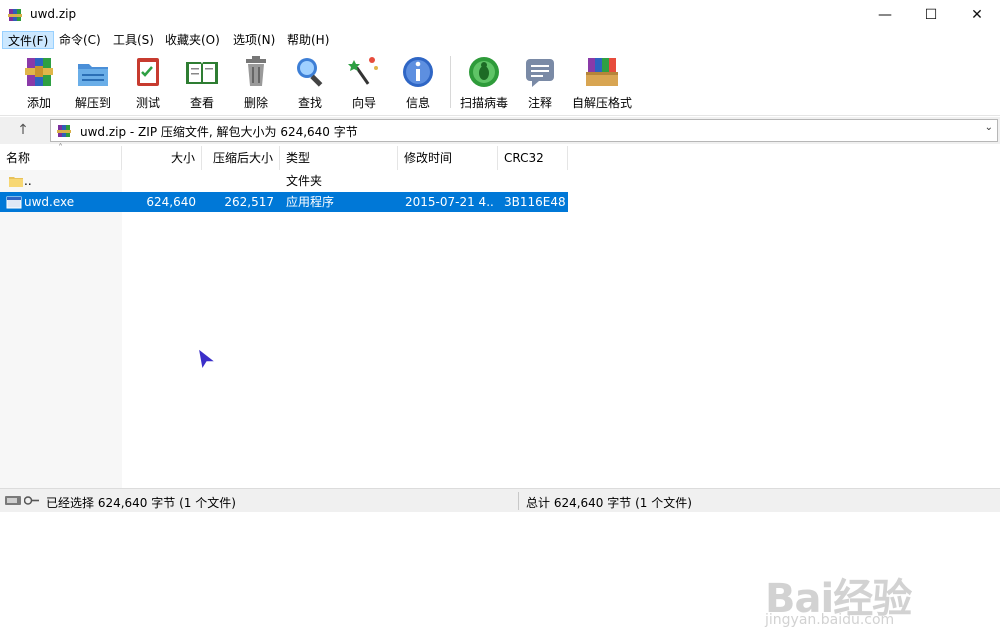 The width and height of the screenshot is (1000, 634). I want to click on address-field: uwd.zip - ZIP 压缩文件, 解包大小为 624,640 字节 ⌄, so click(524, 130).